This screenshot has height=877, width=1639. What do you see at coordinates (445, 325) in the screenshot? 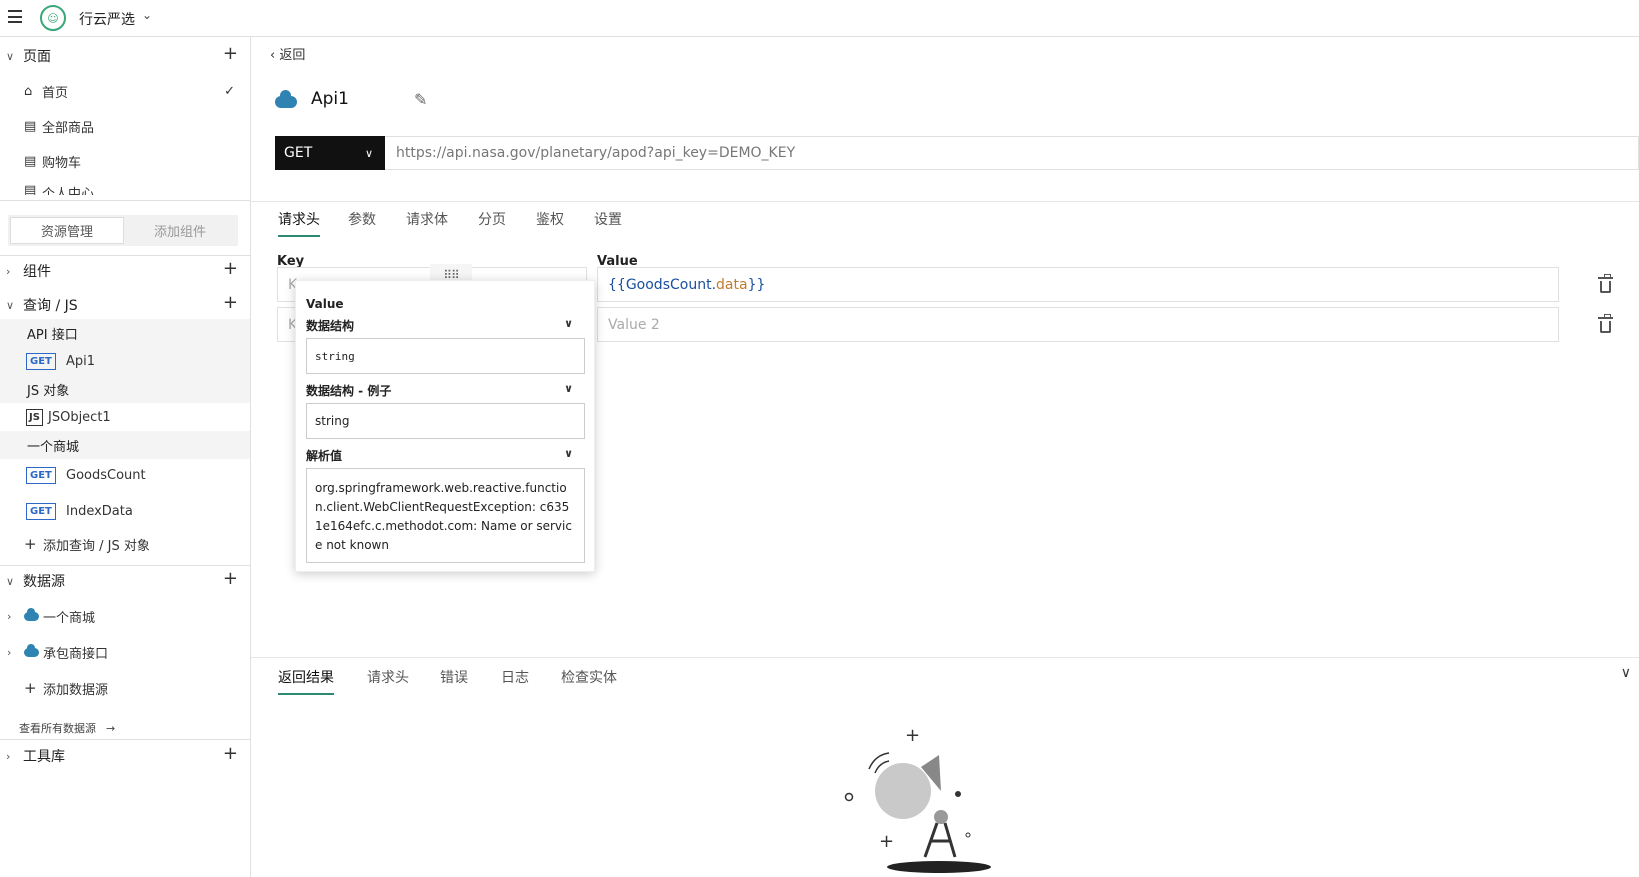
I see `schema-section-header: 数据结构 ∨` at bounding box center [445, 325].